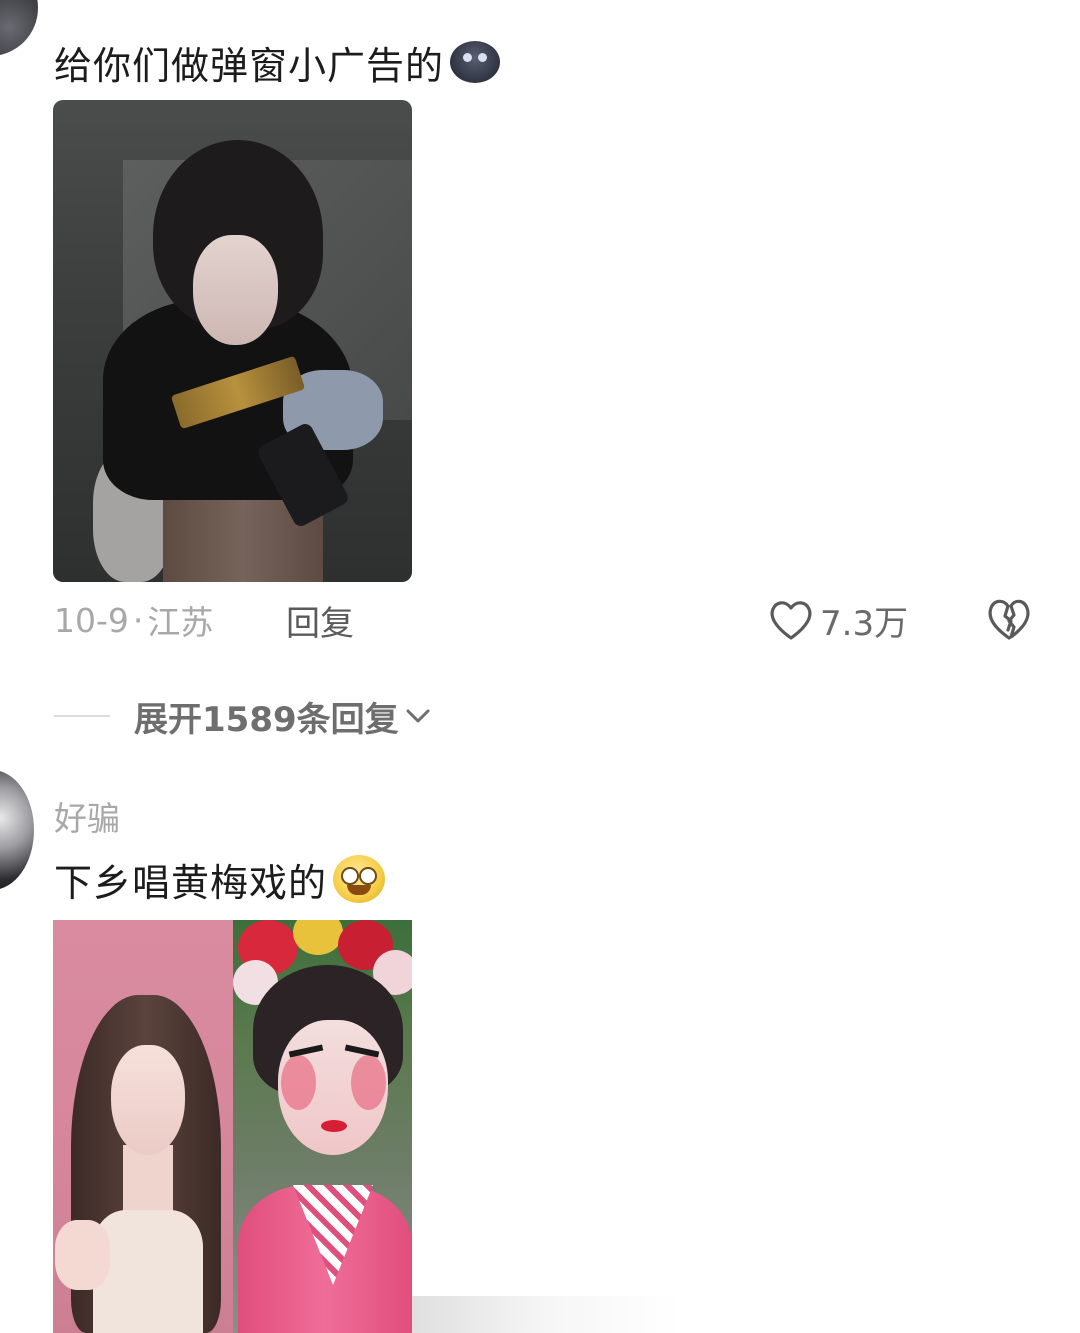 This screenshot has width=1080, height=1333. I want to click on comment-meta: 10-9 · 江苏, so click(133, 620).